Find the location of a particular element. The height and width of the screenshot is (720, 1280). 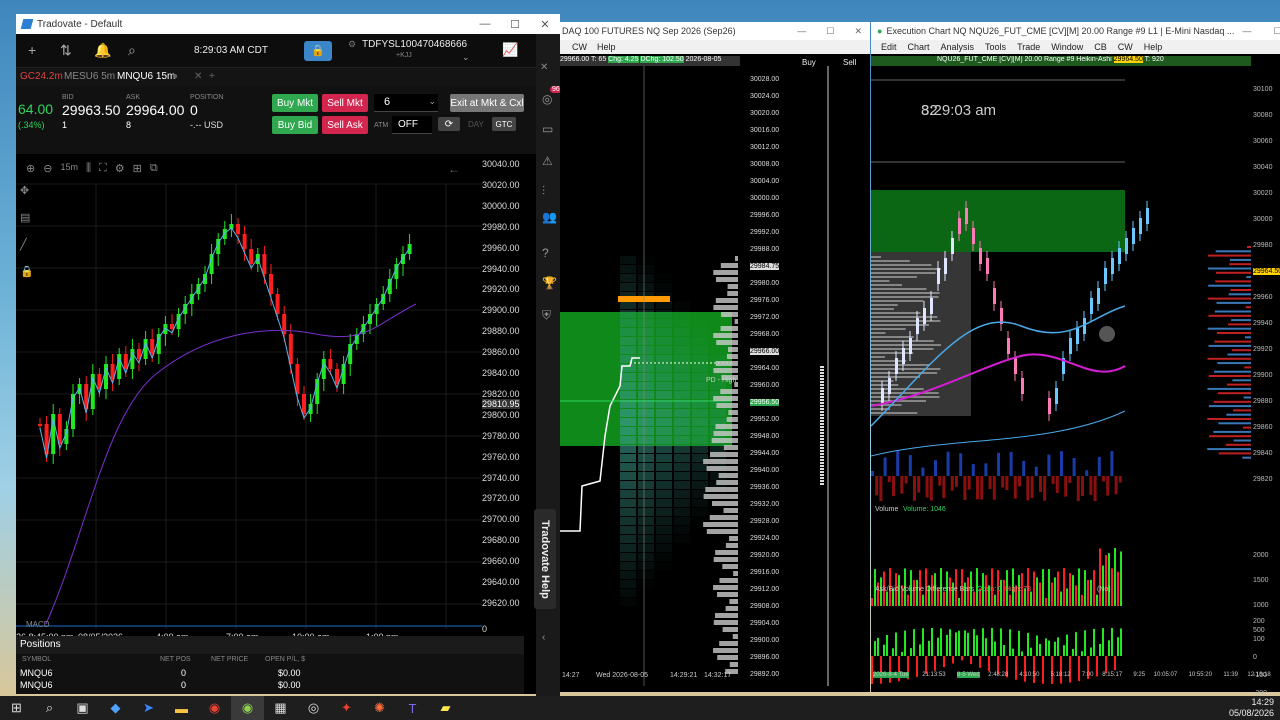

sell-mkt-button: Sell Mkt is located at coordinates (345, 103).